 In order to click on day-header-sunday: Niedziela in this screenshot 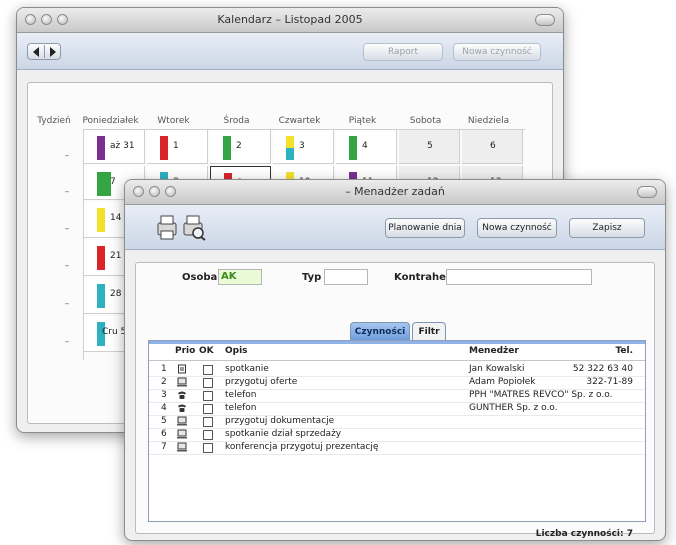, I will do `click(488, 121)`.